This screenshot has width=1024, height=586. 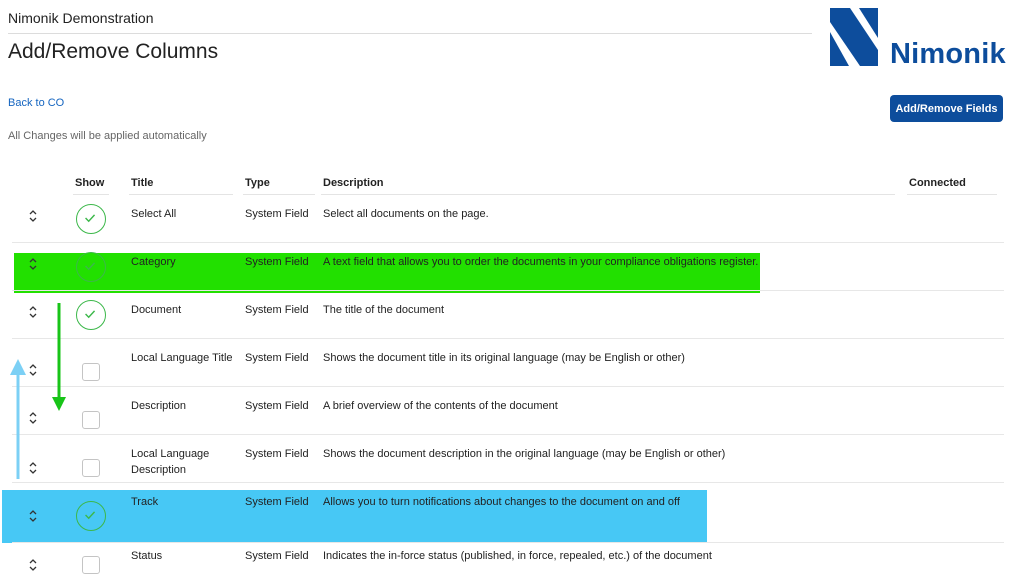 What do you see at coordinates (854, 37) in the screenshot?
I see `logo-mark-icon` at bounding box center [854, 37].